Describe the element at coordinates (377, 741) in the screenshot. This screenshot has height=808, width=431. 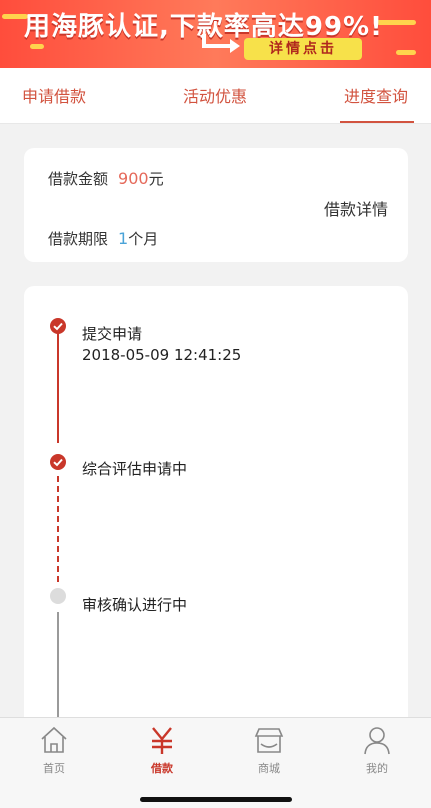
I see `user-icon` at that location.